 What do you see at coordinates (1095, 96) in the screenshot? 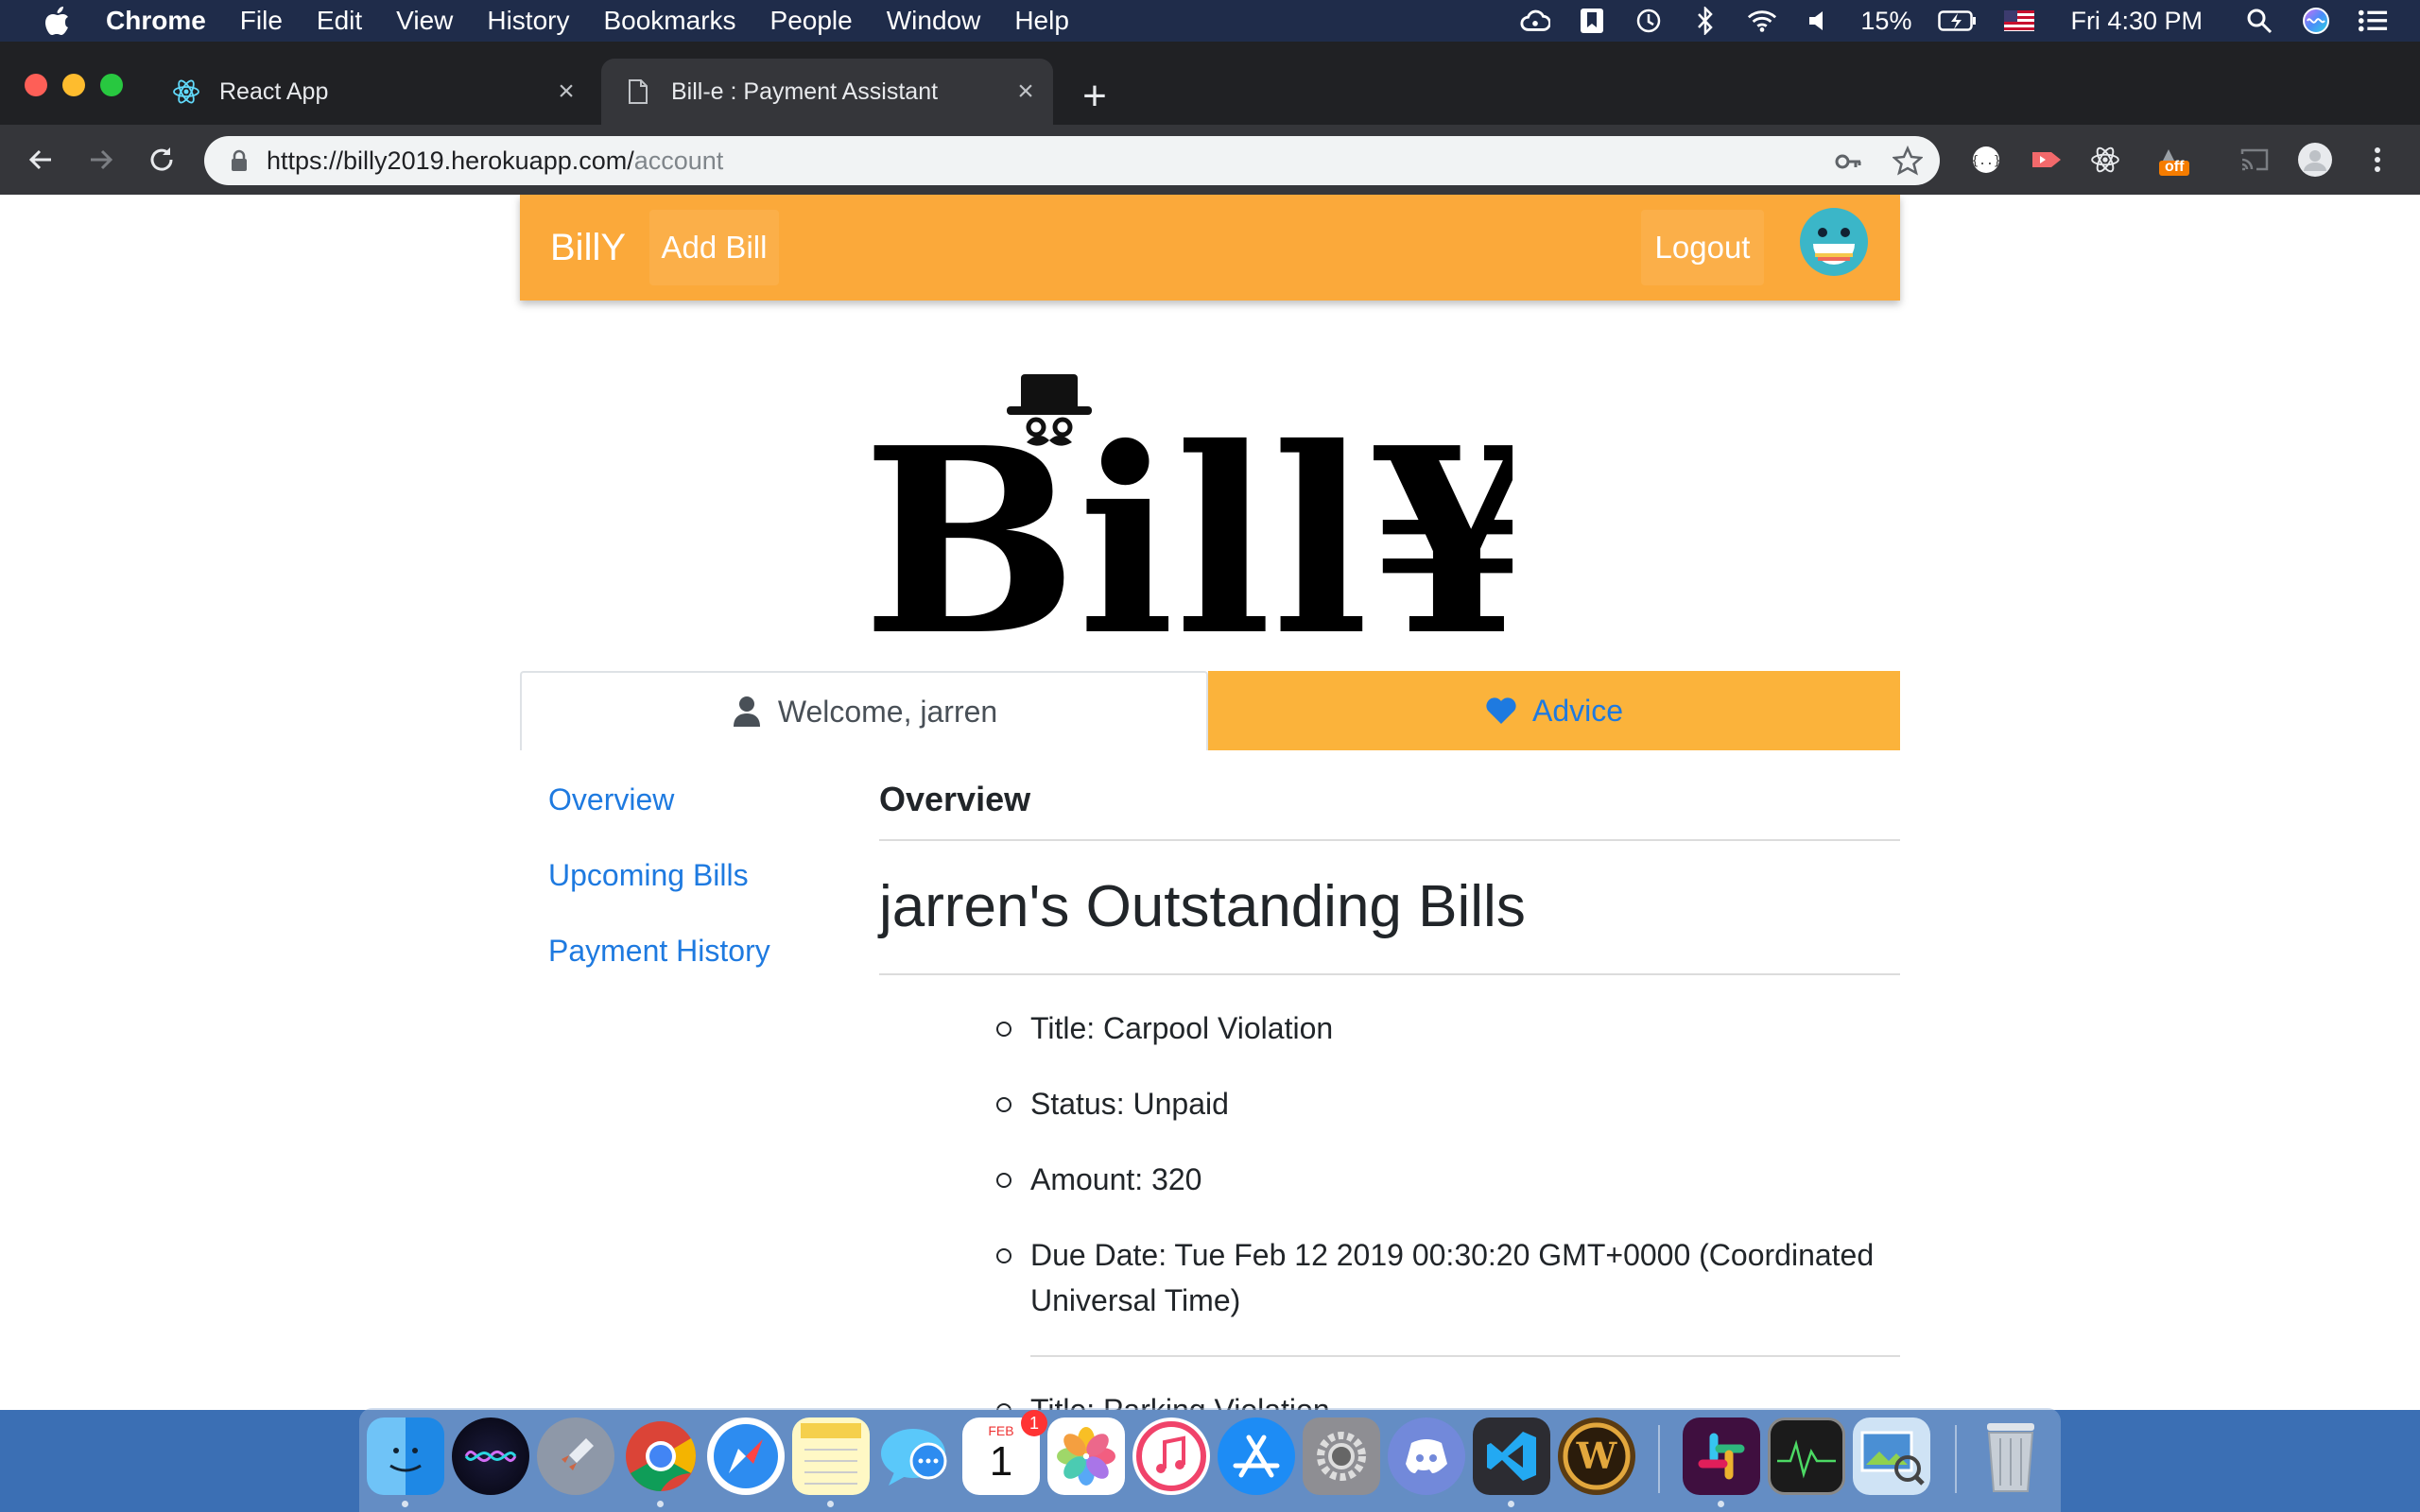
I see `new-tab-button: +` at bounding box center [1095, 96].